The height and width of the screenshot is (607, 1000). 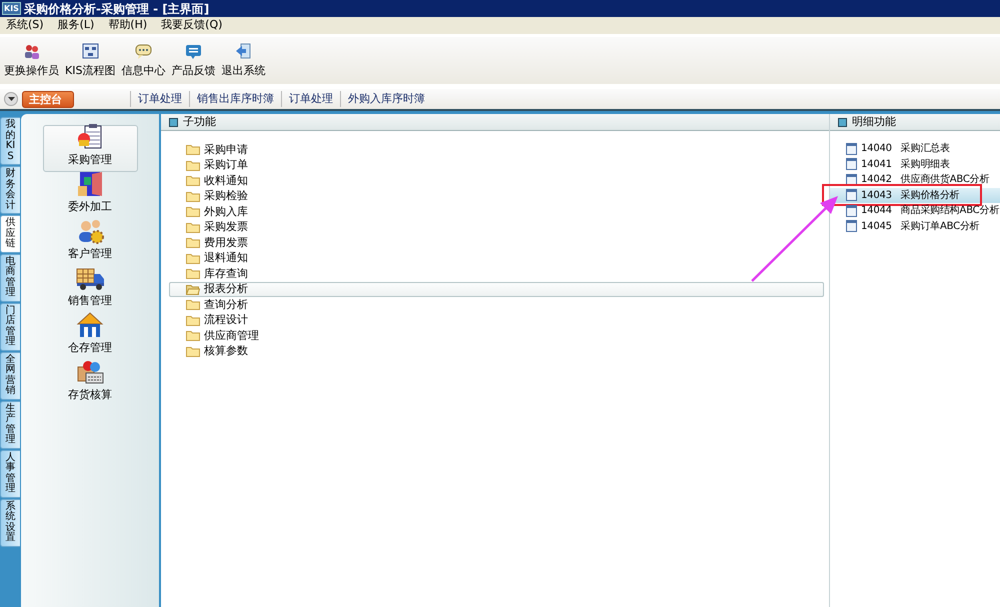 I want to click on module-button: 存货核算, so click(x=90, y=383).